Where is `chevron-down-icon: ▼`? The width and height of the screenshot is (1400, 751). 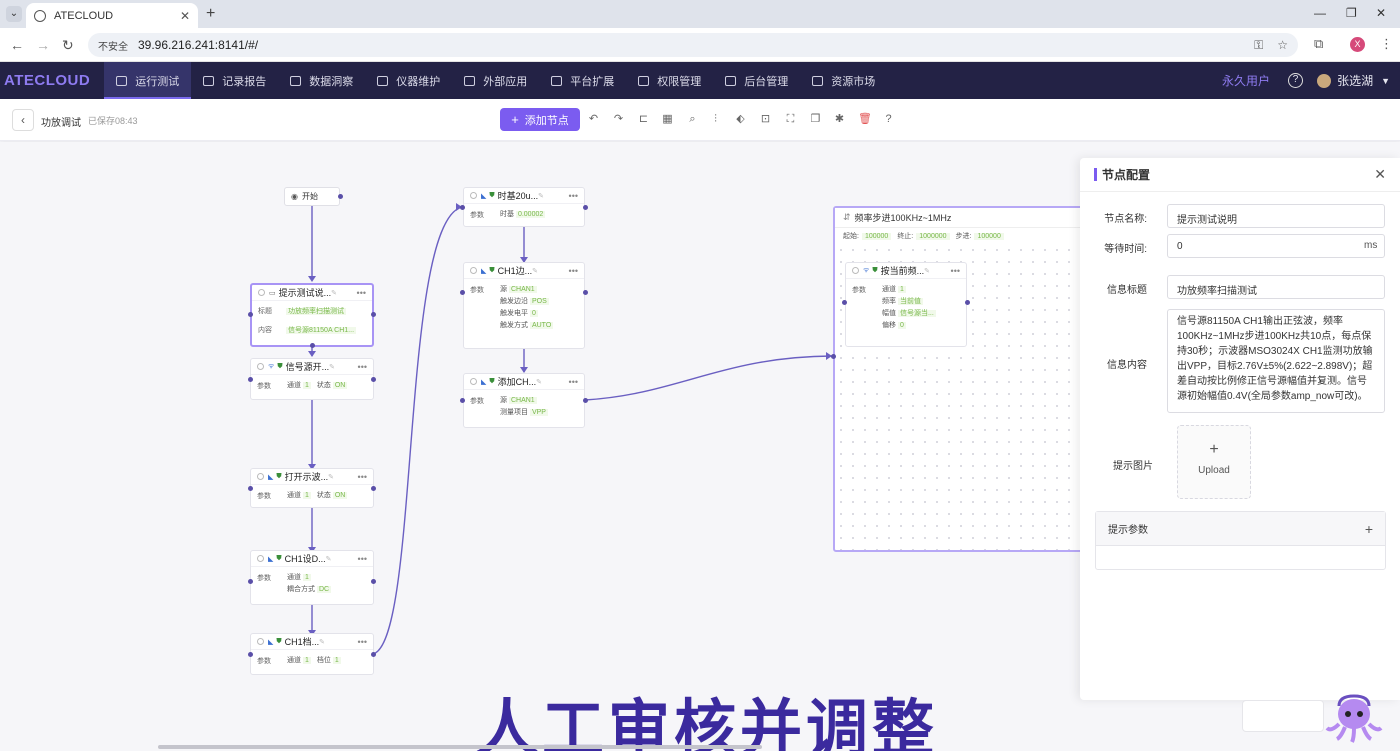 chevron-down-icon: ▼ is located at coordinates (1385, 81).